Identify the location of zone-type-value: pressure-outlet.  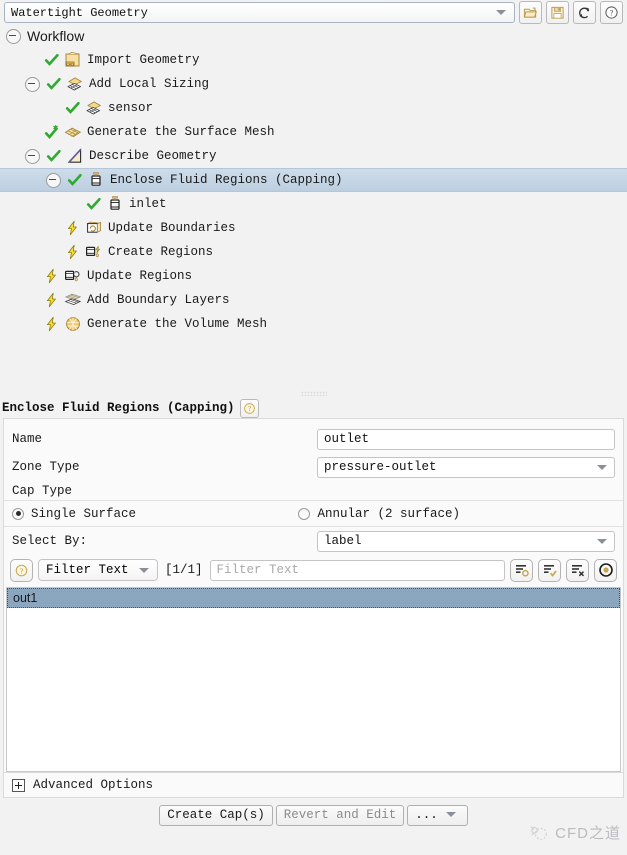
(380, 467).